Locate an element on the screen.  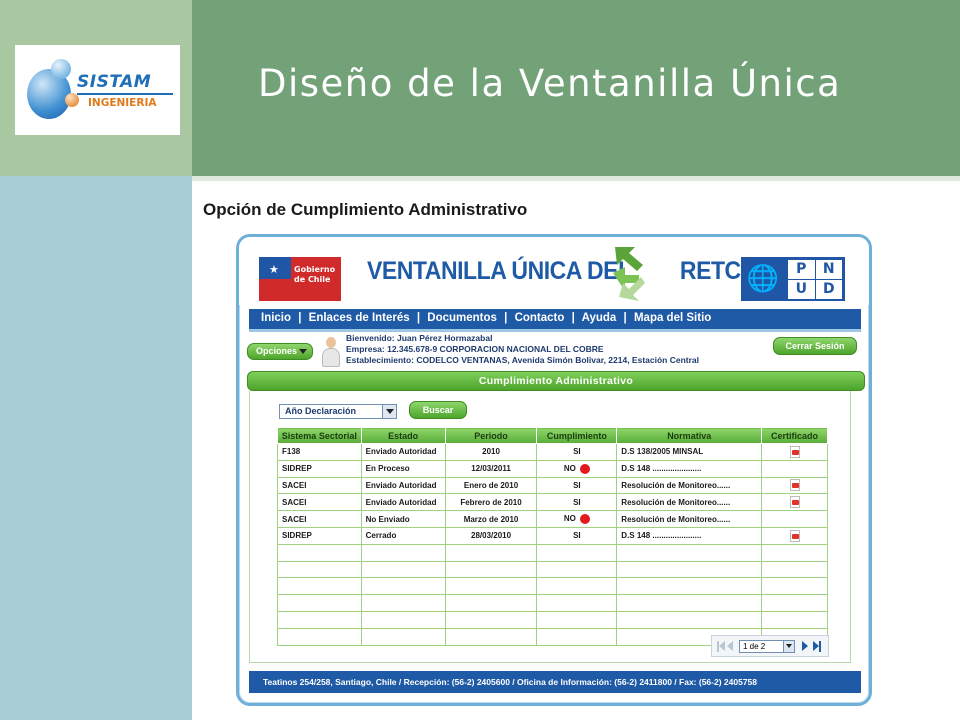
page-select-value: 1 de 2 is located at coordinates (754, 646).